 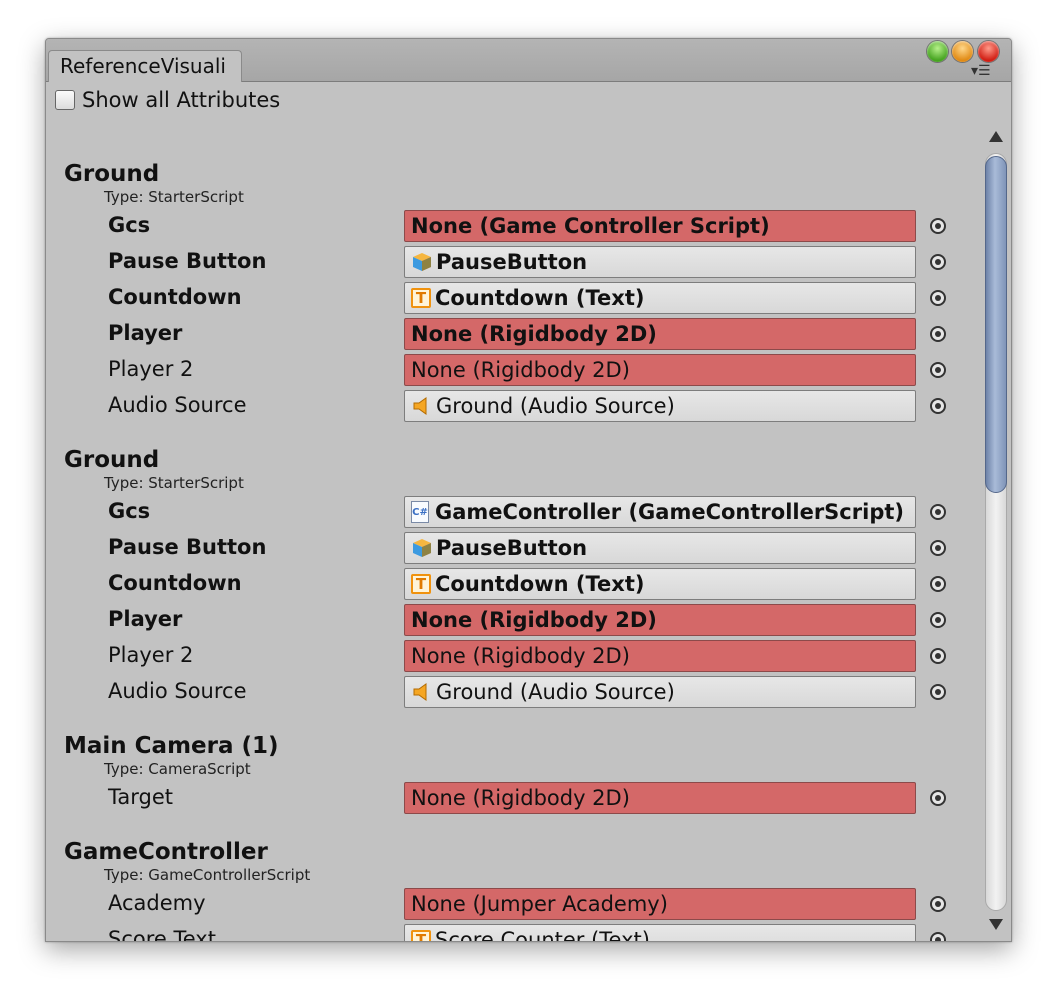 I want to click on field-value: None (Jumper Academy), so click(x=539, y=904).